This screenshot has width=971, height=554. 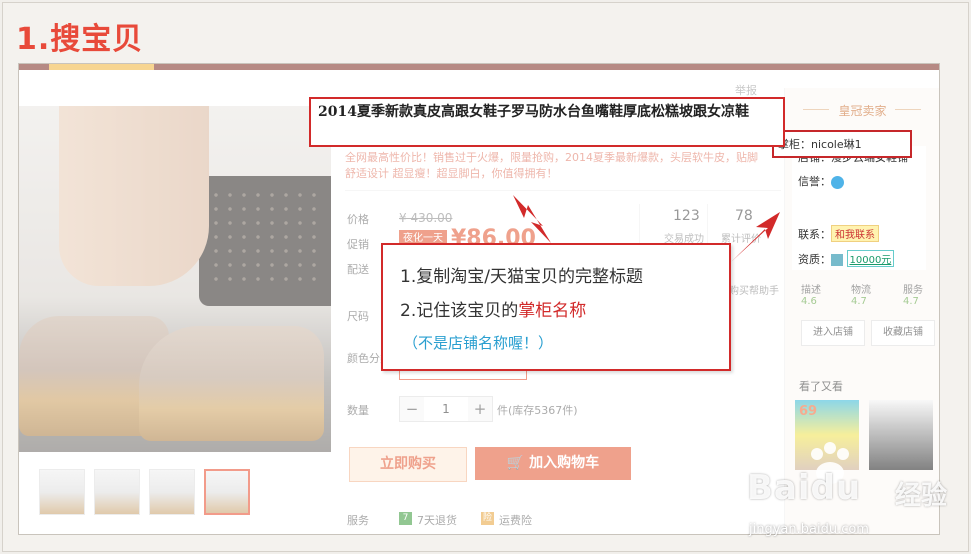 What do you see at coordinates (532, 219) in the screenshot?
I see `arrow-to-title` at bounding box center [532, 219].